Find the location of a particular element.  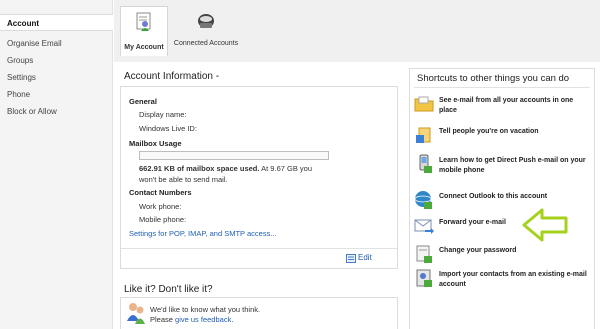

windows-live-id-label: Windows Live ID: is located at coordinates (168, 128).